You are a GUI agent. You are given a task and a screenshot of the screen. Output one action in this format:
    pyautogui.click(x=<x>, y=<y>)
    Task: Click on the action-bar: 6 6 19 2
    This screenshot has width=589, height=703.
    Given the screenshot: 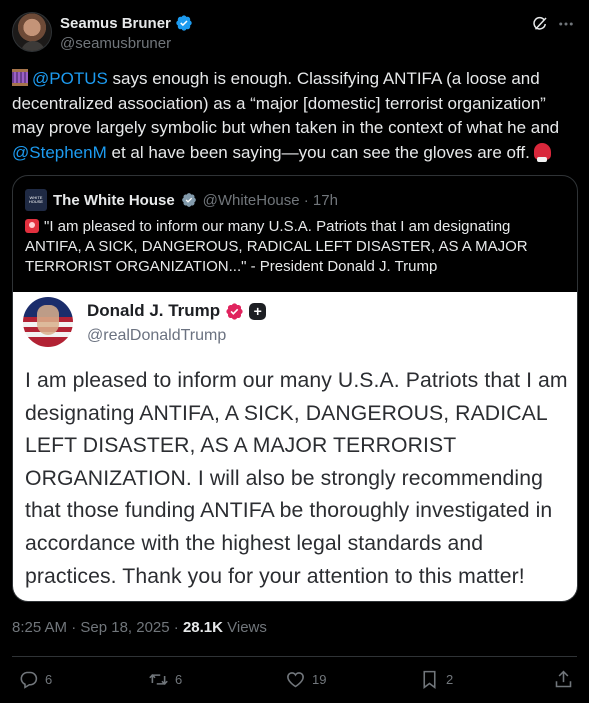 What is the action you would take?
    pyautogui.click(x=294, y=682)
    